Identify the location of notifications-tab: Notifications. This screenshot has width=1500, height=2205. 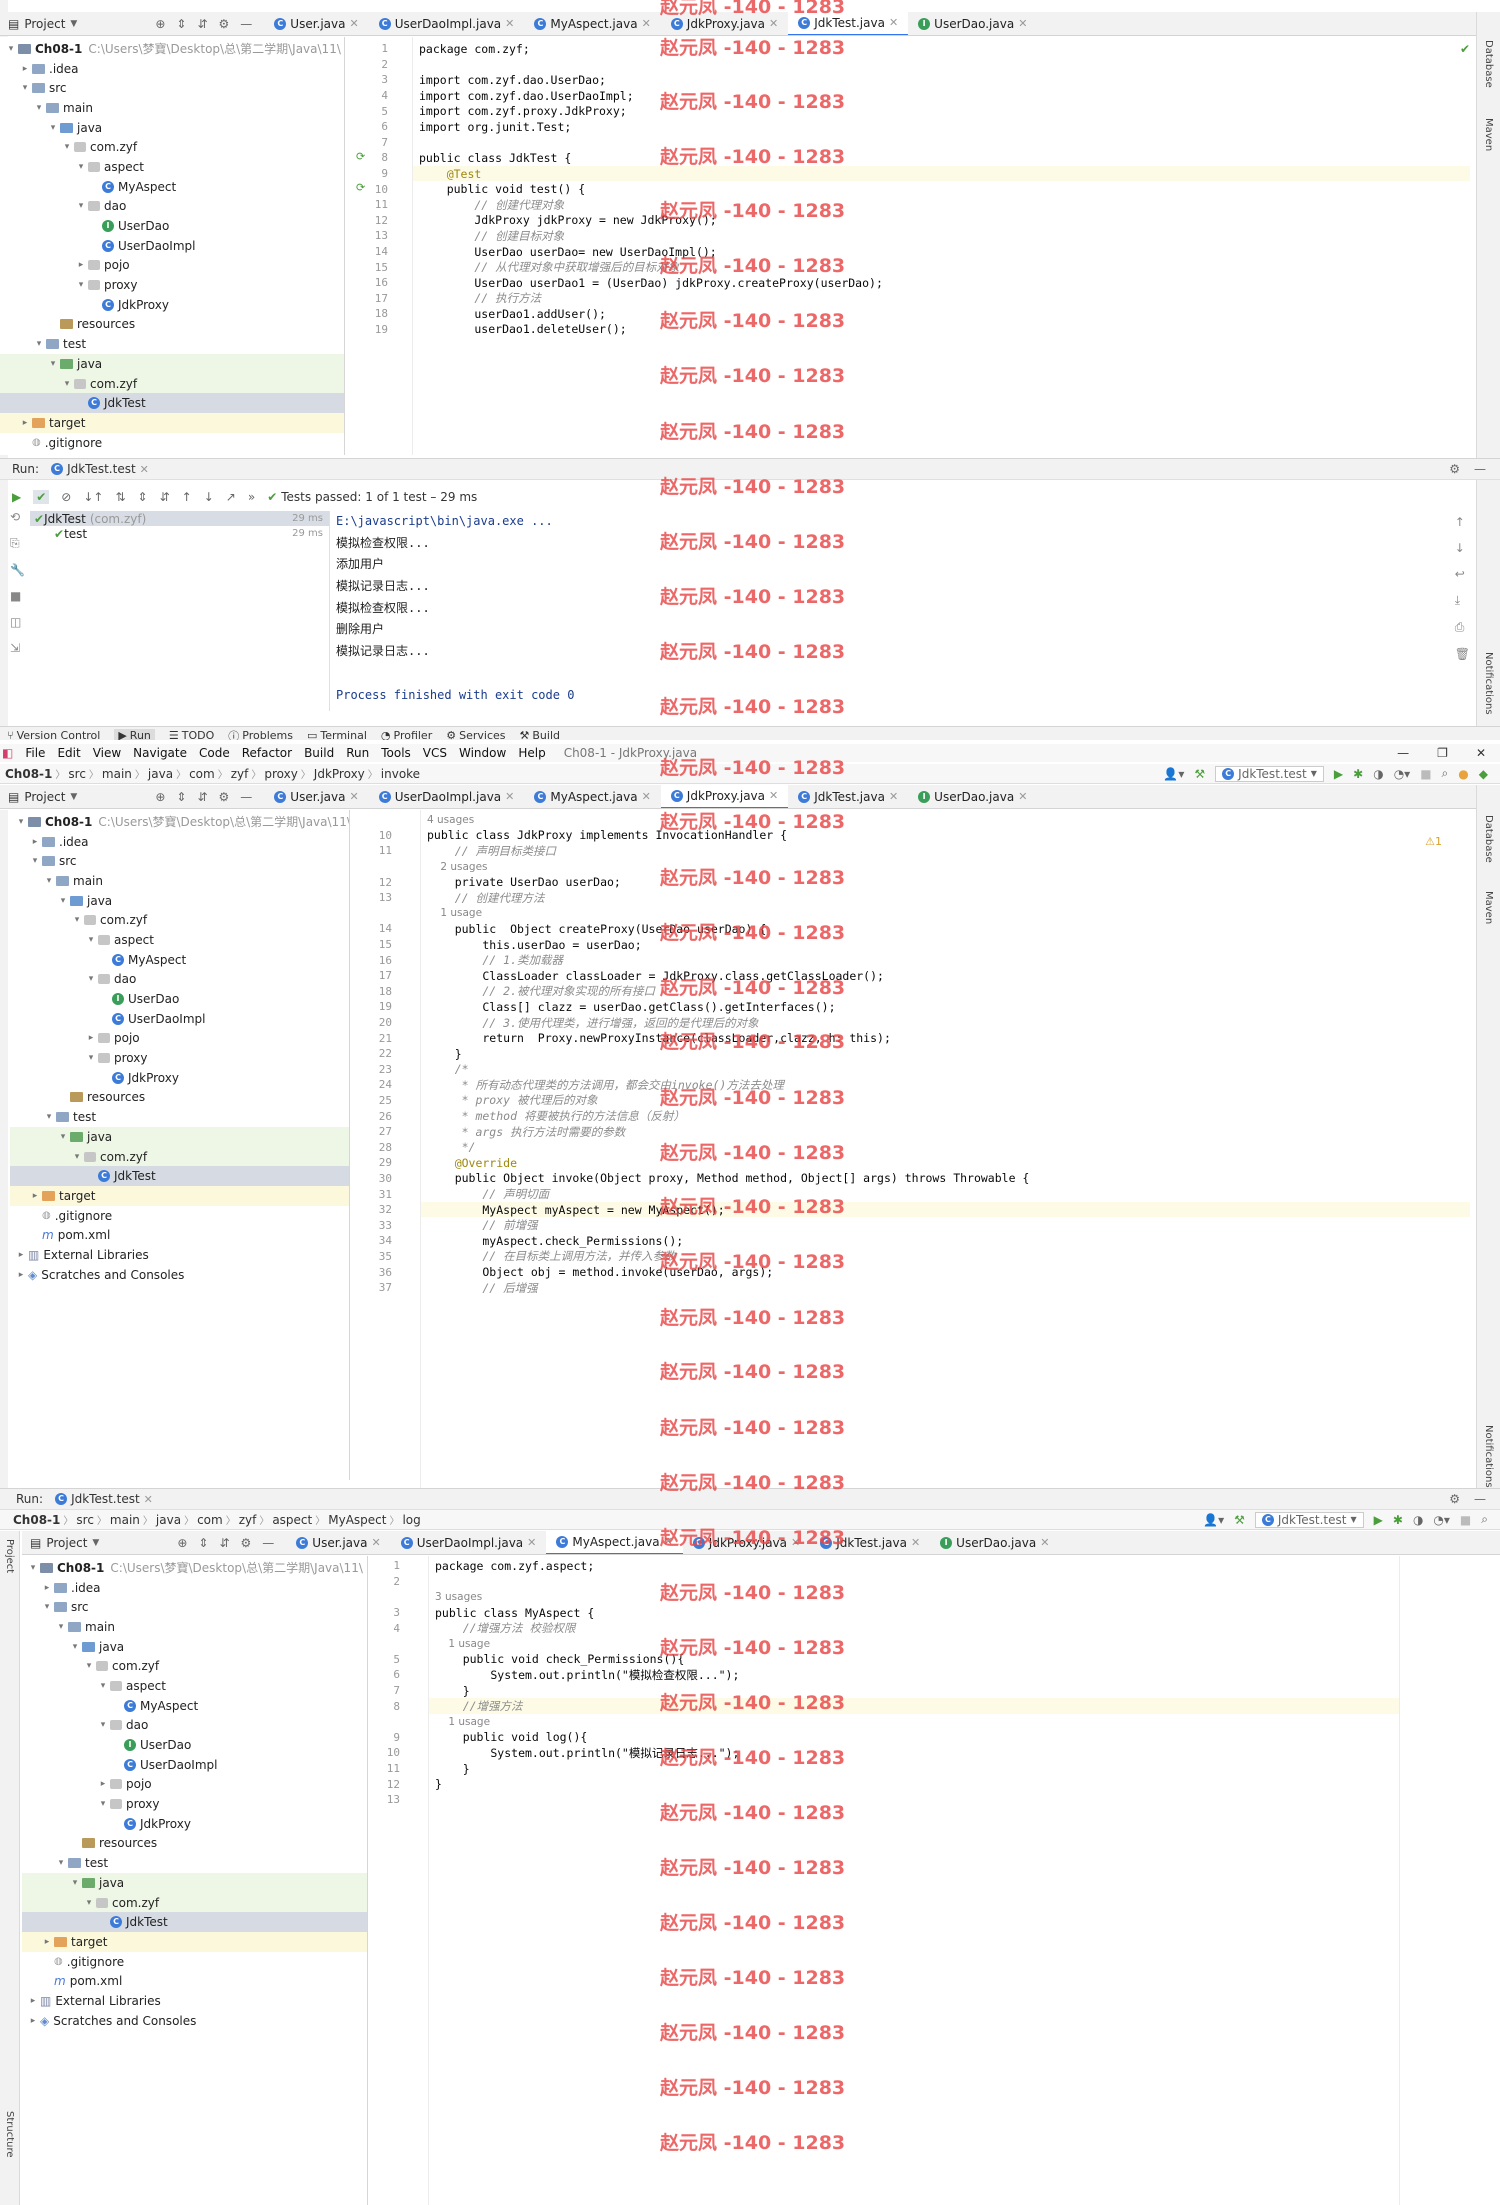
(1488, 683).